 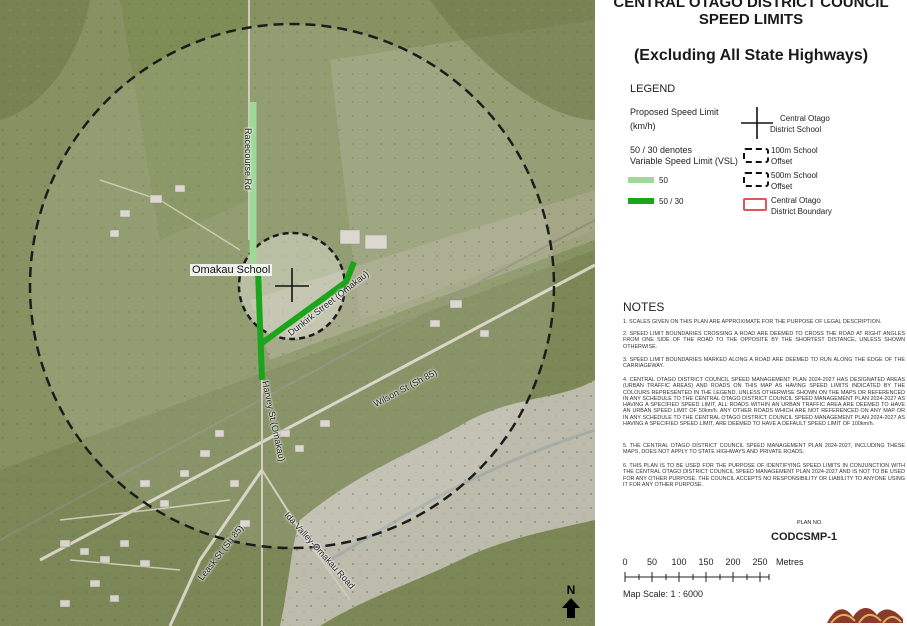 I want to click on legend-school-cross-icon, so click(x=757, y=123).